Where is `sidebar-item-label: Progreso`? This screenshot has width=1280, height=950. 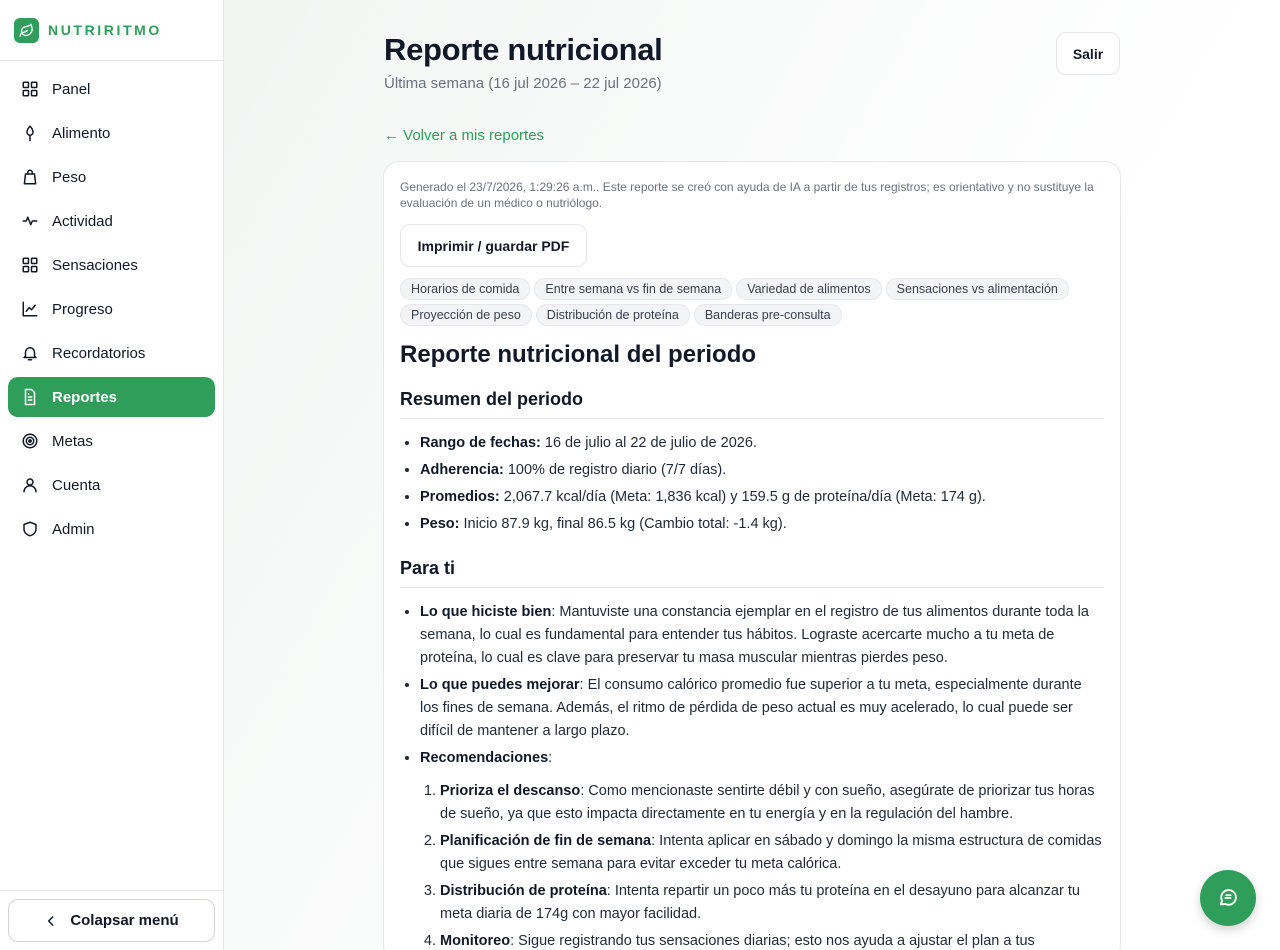
sidebar-item-label: Progreso is located at coordinates (82, 309).